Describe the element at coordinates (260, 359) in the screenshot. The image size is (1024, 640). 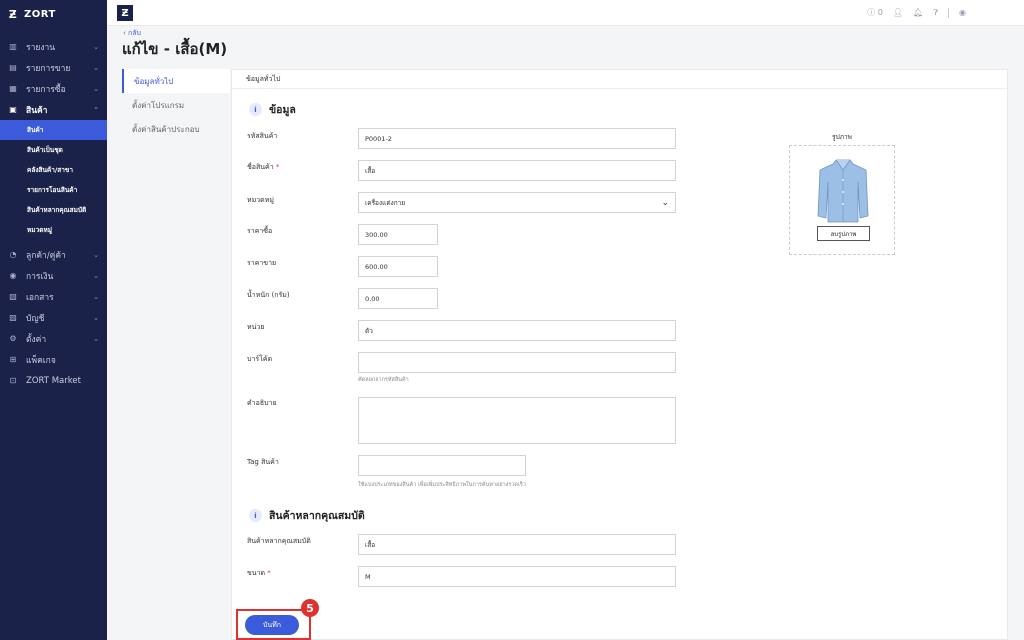
I see `barcode-label: บาร์โค้ด` at that location.